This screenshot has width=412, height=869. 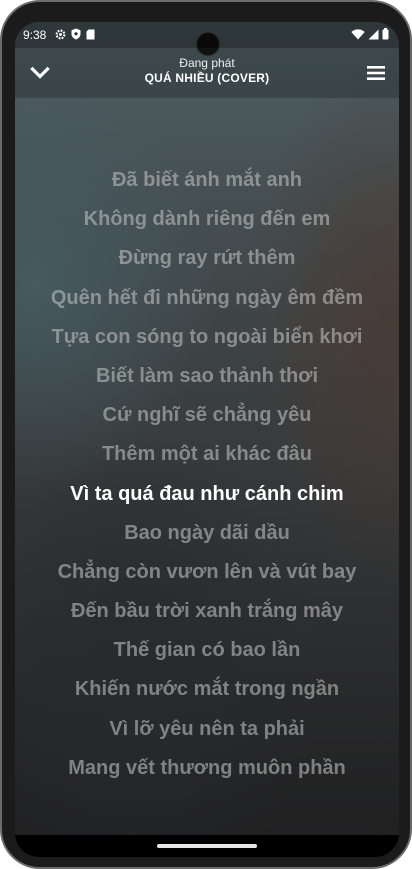 What do you see at coordinates (207, 768) in the screenshot?
I see `lyric-line: Mang vết thương muôn phần` at bounding box center [207, 768].